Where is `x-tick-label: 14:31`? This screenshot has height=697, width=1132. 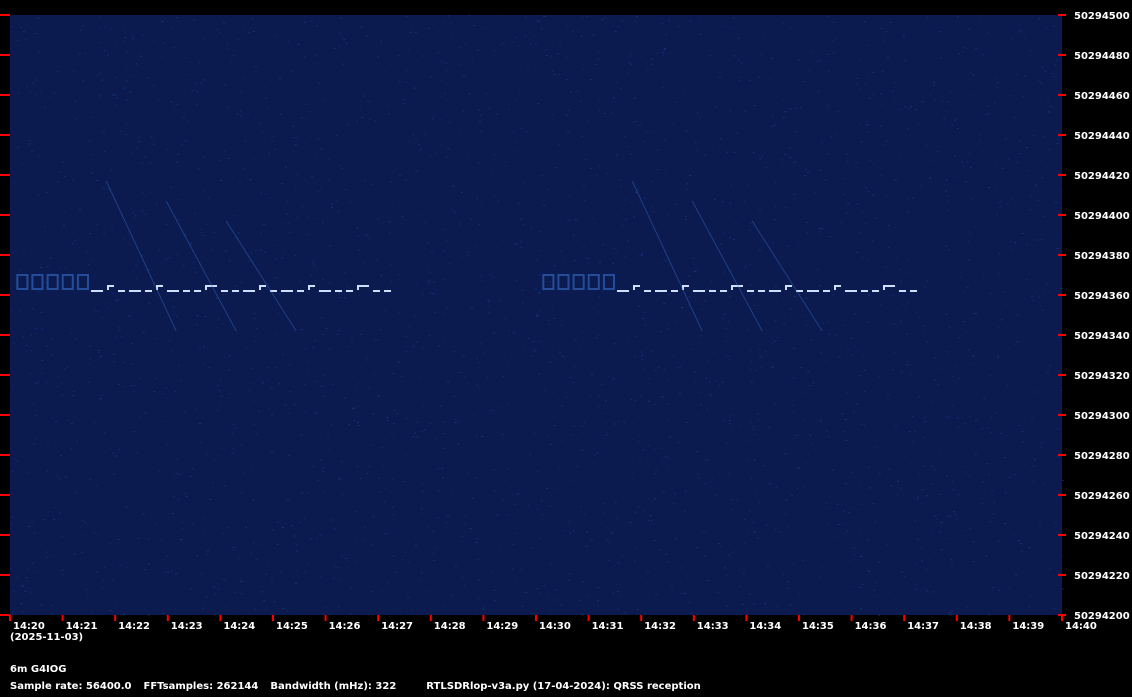 x-tick-label: 14:31 is located at coordinates (608, 626).